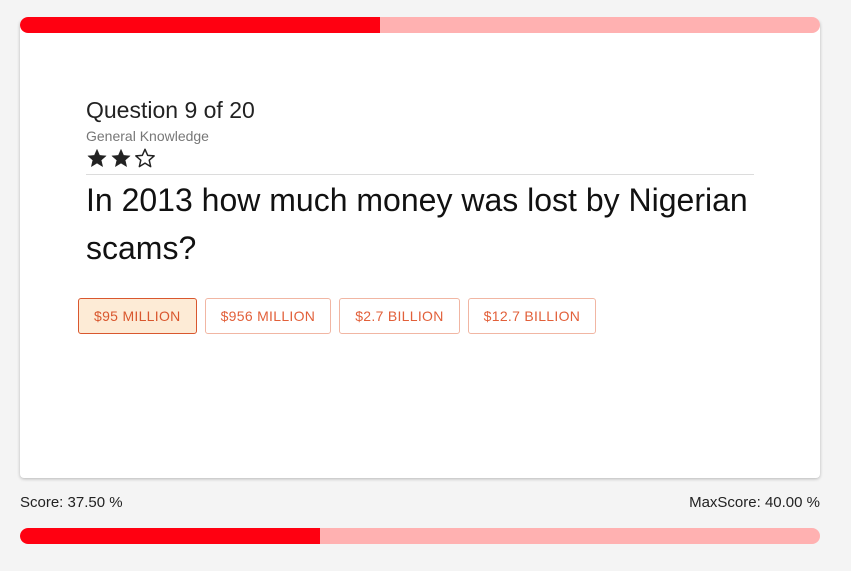 The width and height of the screenshot is (851, 571). What do you see at coordinates (420, 158) in the screenshot?
I see `difficulty-stars` at bounding box center [420, 158].